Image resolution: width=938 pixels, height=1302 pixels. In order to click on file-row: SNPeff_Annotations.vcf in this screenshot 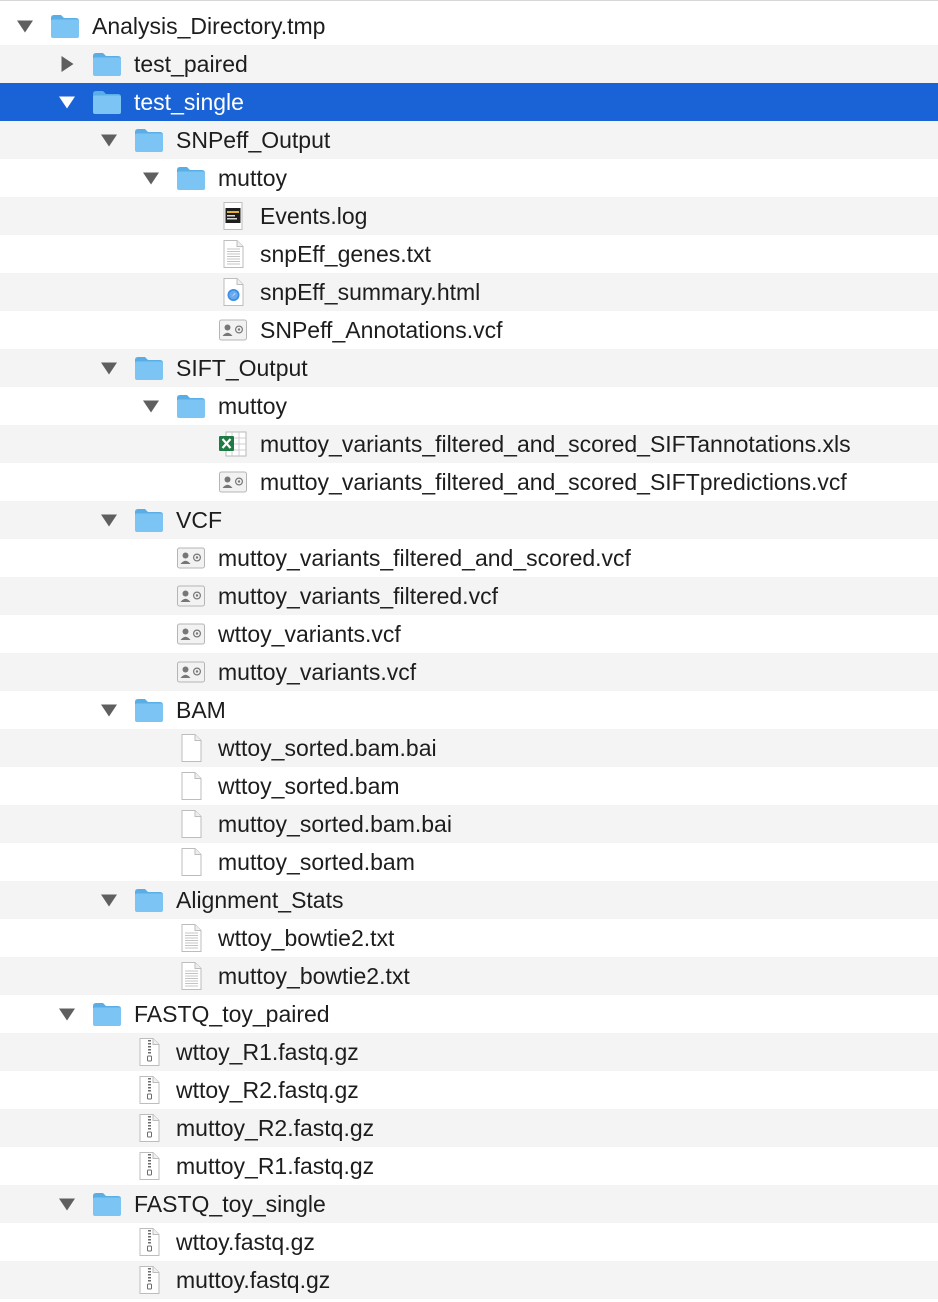, I will do `click(469, 330)`.